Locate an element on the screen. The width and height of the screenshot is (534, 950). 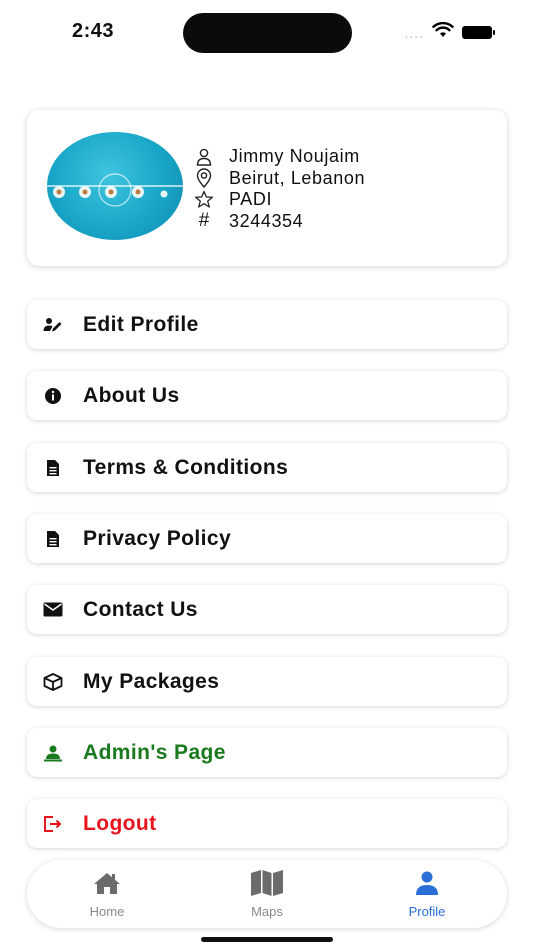
terms-conditions-button: Terms & Conditions is located at coordinates (267, 467).